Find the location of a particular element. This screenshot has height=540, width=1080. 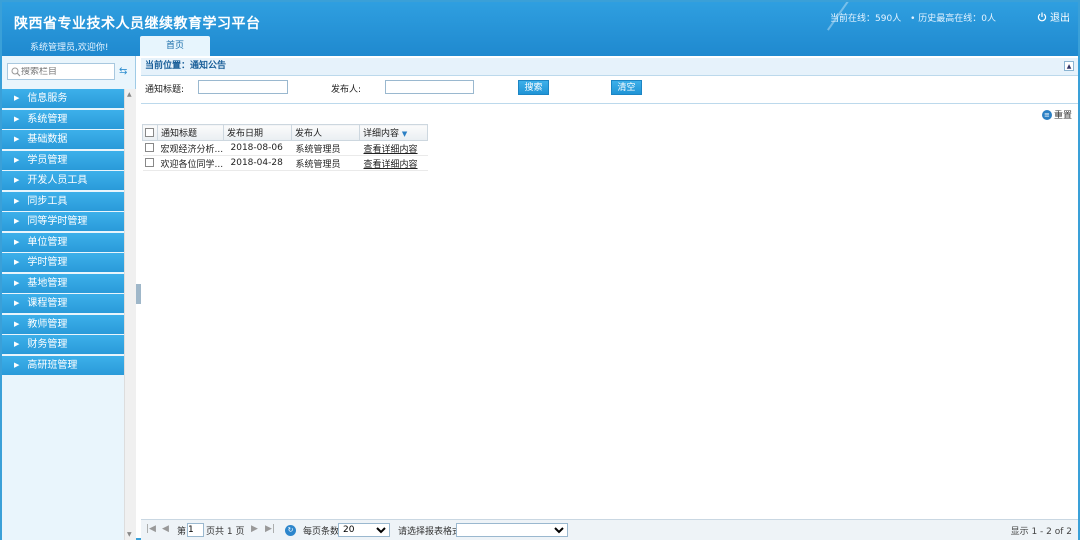

column-detail: 详细内容 ▼ is located at coordinates (393, 132).